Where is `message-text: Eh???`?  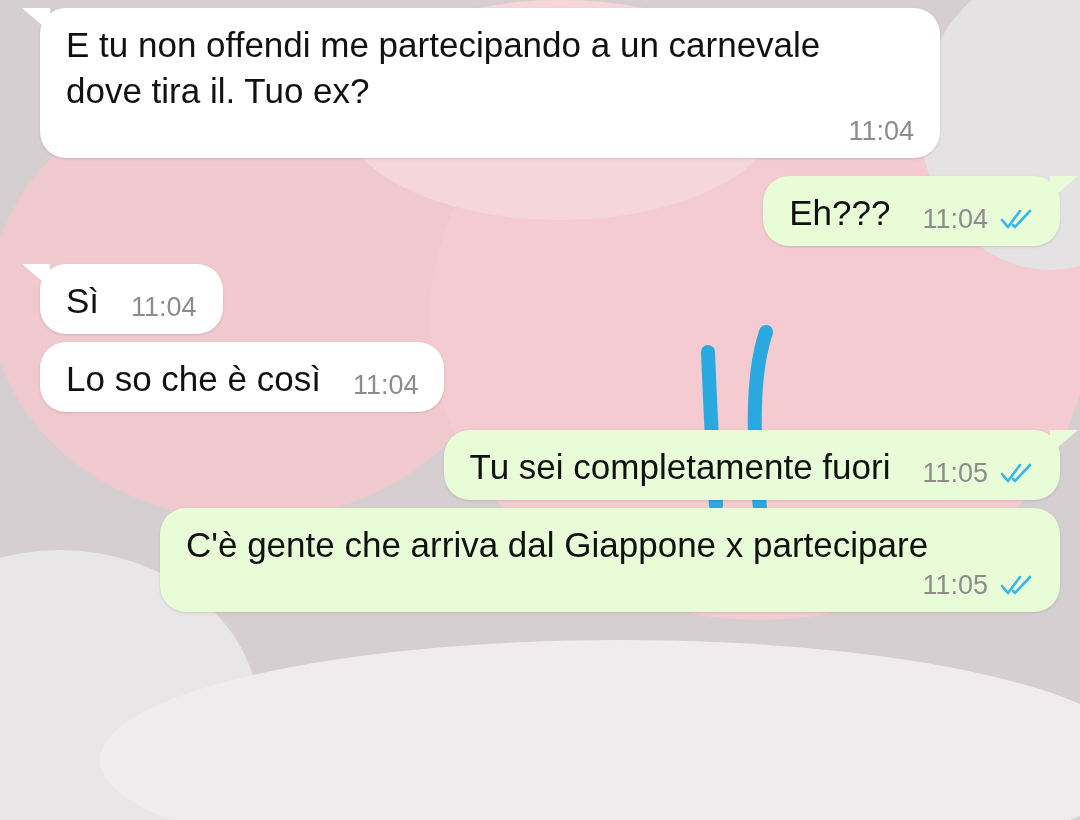
message-text: Eh??? is located at coordinates (840, 213).